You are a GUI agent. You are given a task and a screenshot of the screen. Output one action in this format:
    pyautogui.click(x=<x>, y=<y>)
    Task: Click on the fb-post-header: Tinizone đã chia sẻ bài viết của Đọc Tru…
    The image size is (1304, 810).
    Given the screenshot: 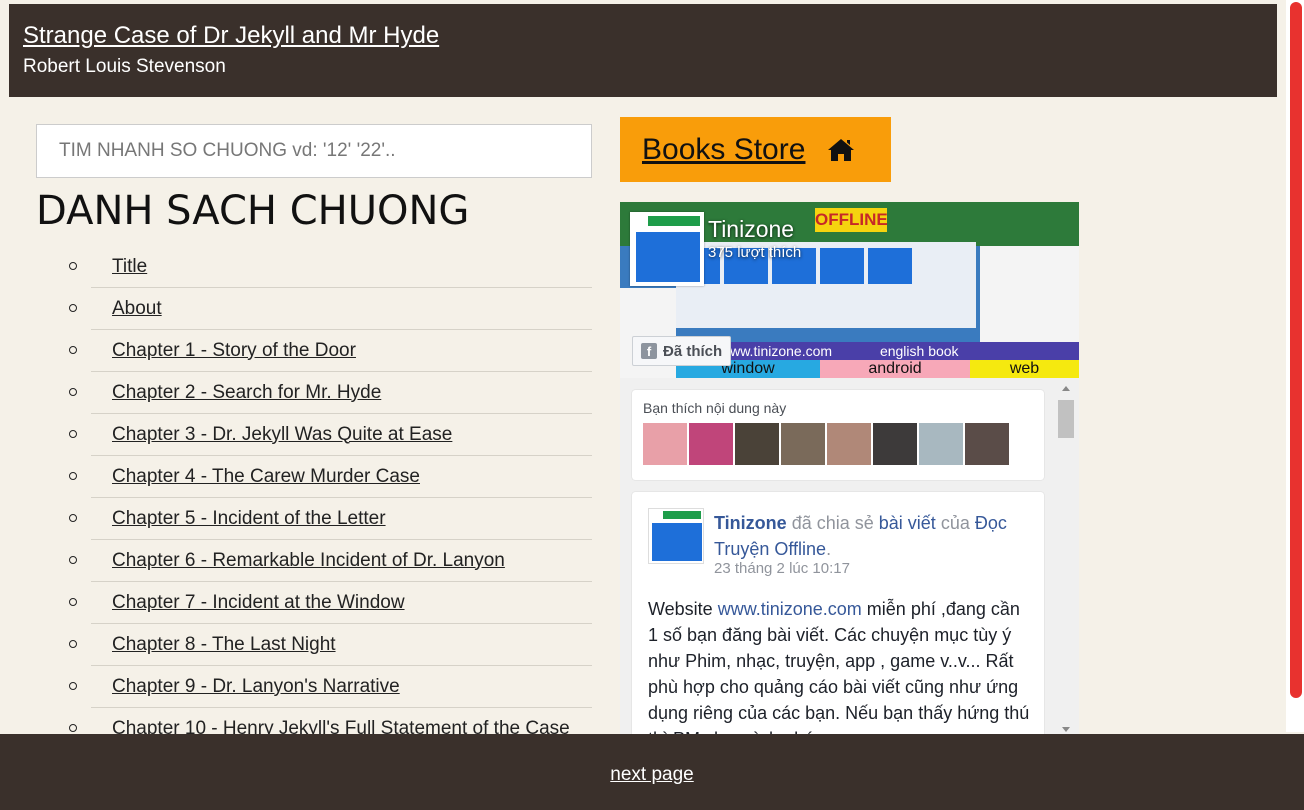 What is the action you would take?
    pyautogui.click(x=874, y=536)
    